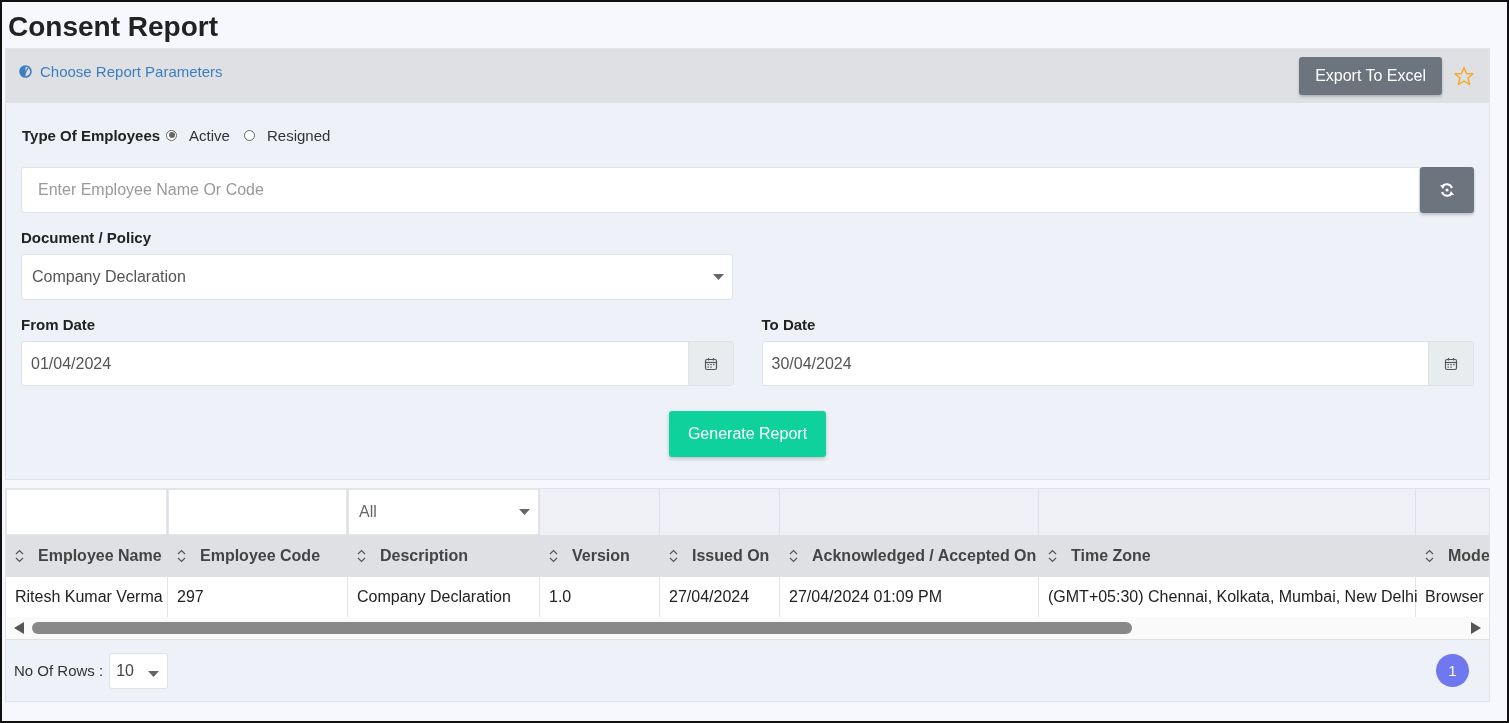 This screenshot has width=1509, height=723. Describe the element at coordinates (25, 71) in the screenshot. I see `half-circle-icon` at that location.